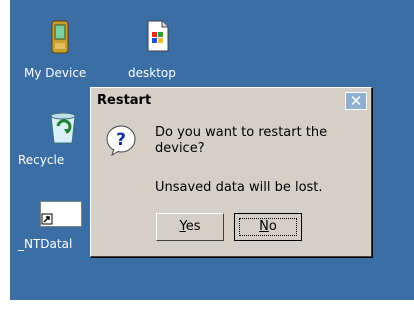  What do you see at coordinates (55, 73) in the screenshot?
I see `desktop-icon-label: My Device` at bounding box center [55, 73].